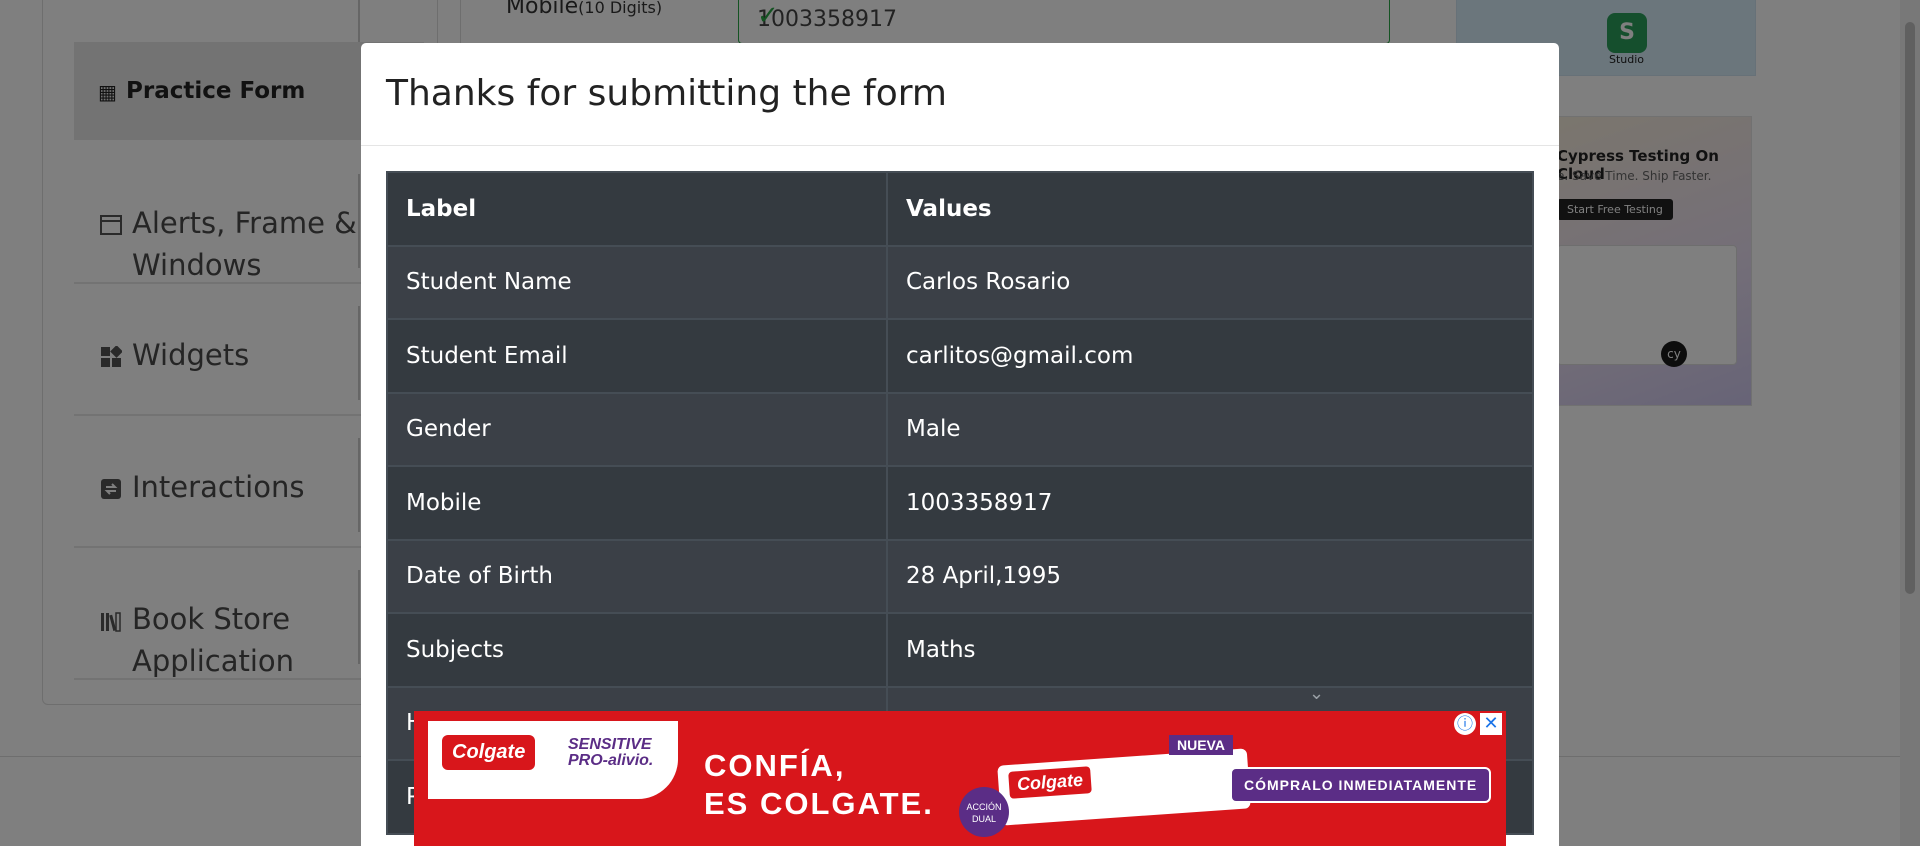  I want to click on table-header-row: Label Values, so click(960, 209).